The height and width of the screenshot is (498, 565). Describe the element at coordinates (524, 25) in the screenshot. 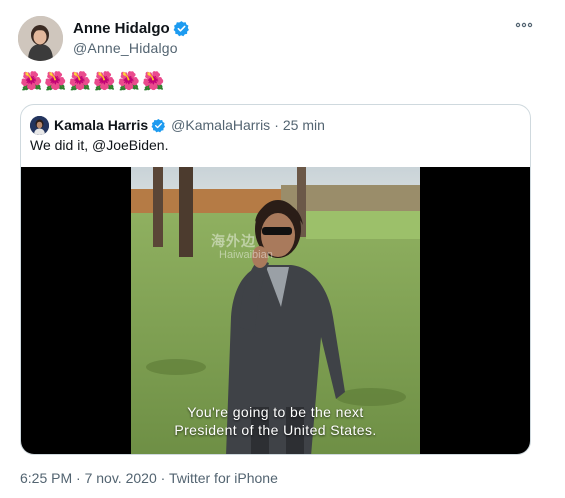

I see `more-horizontal-icon` at that location.